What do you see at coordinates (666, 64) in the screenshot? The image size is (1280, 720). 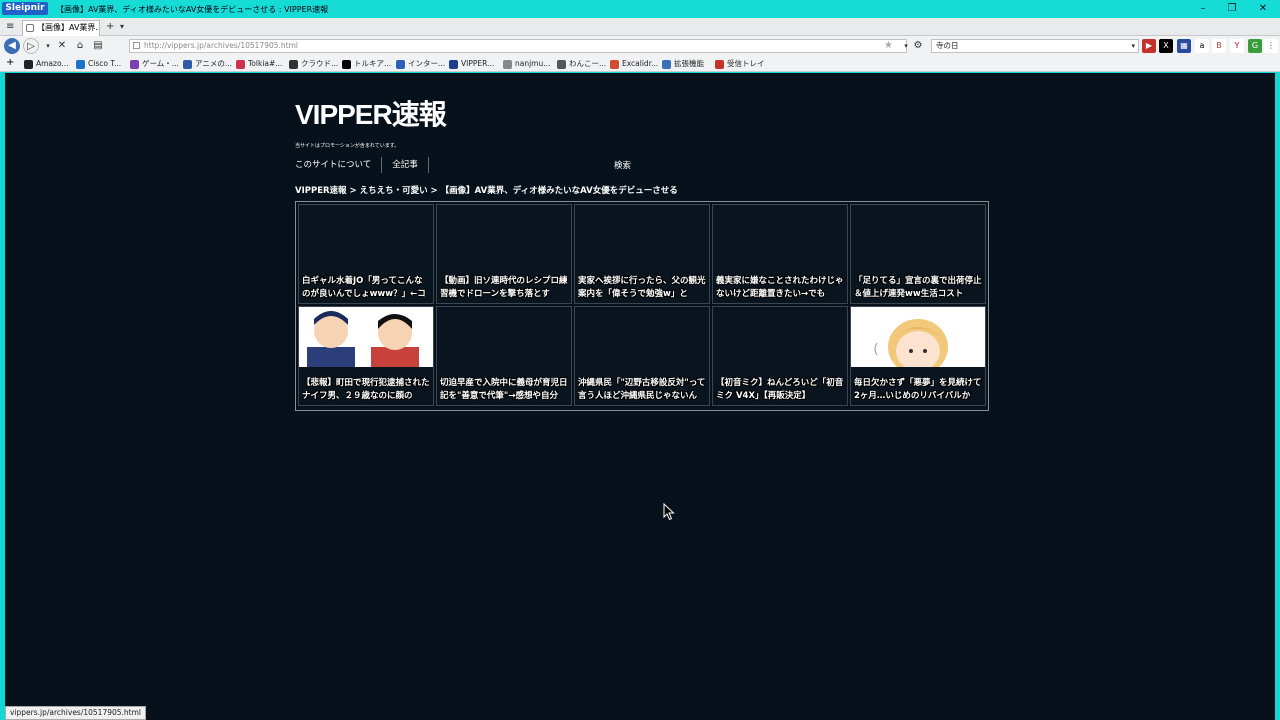 I see `extension-icon` at bounding box center [666, 64].